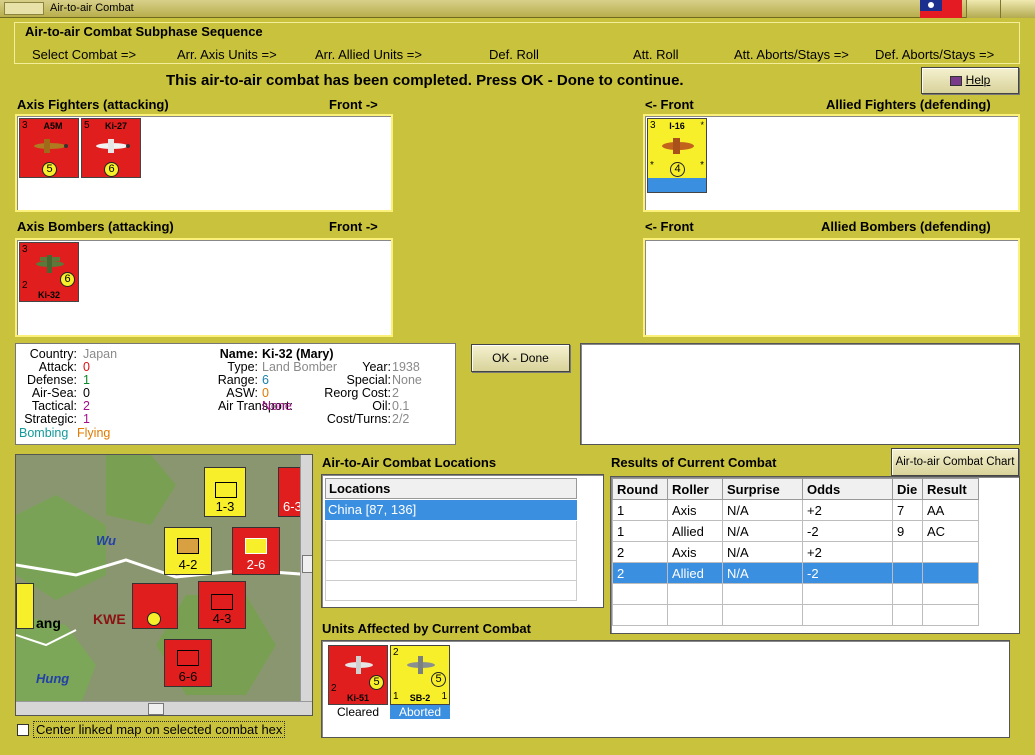 The width and height of the screenshot is (1035, 755). Describe the element at coordinates (306, 578) in the screenshot. I see `map-vertical-scrollbar` at that location.